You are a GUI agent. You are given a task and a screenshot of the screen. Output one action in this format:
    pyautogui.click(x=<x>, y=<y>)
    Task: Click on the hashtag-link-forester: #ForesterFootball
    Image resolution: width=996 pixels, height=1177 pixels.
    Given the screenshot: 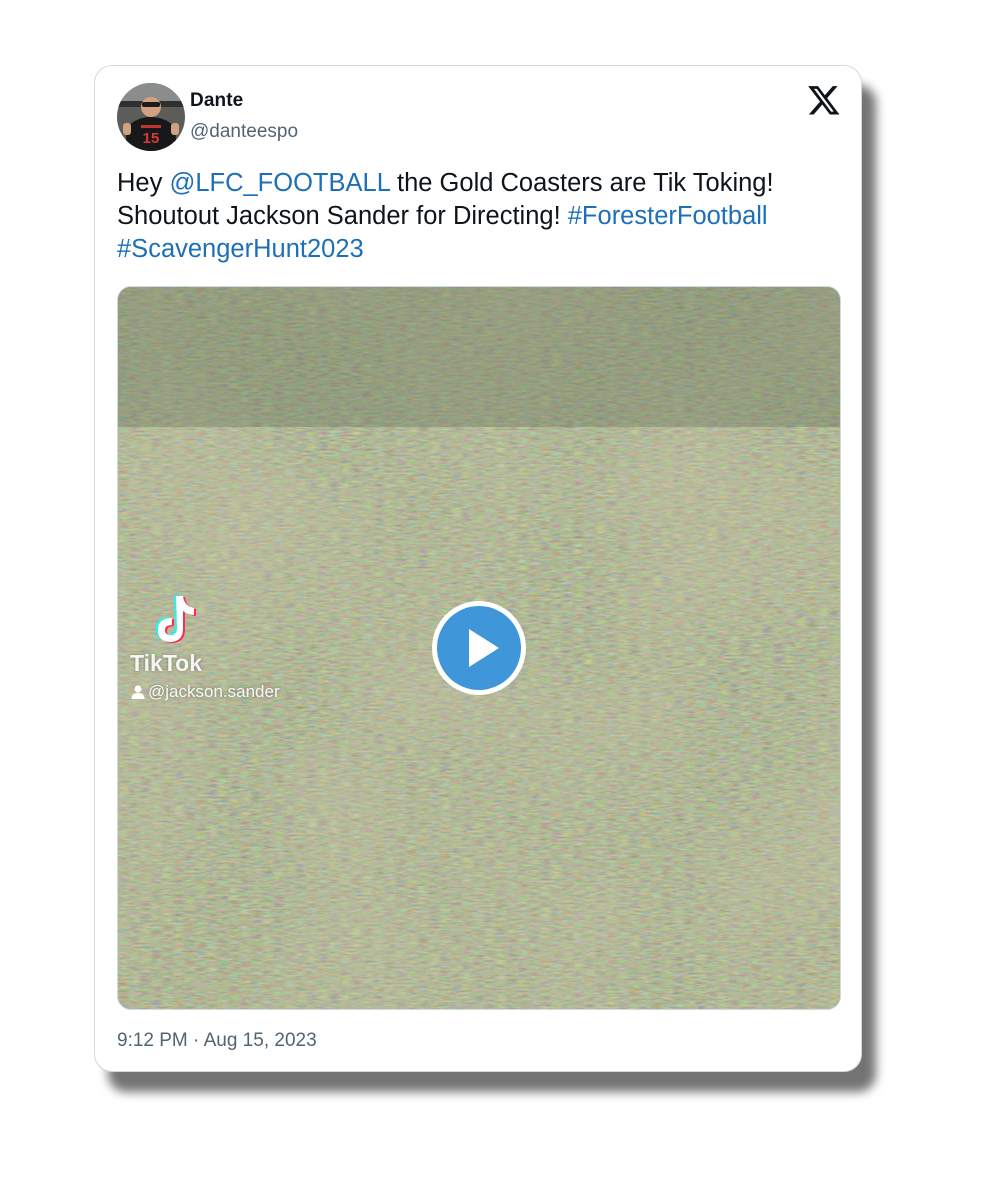 What is the action you would take?
    pyautogui.click(x=668, y=216)
    